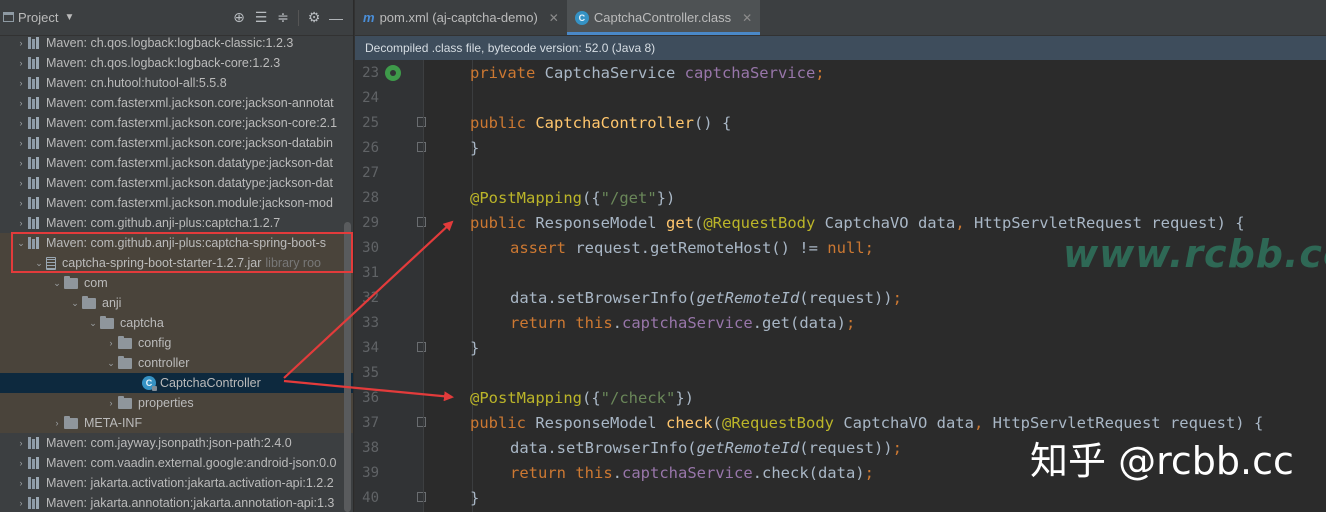 Image resolution: width=1326 pixels, height=512 pixels. What do you see at coordinates (1162, 461) in the screenshot?
I see `zhihu-watermark: 知乎 @rcbb.cc` at bounding box center [1162, 461].